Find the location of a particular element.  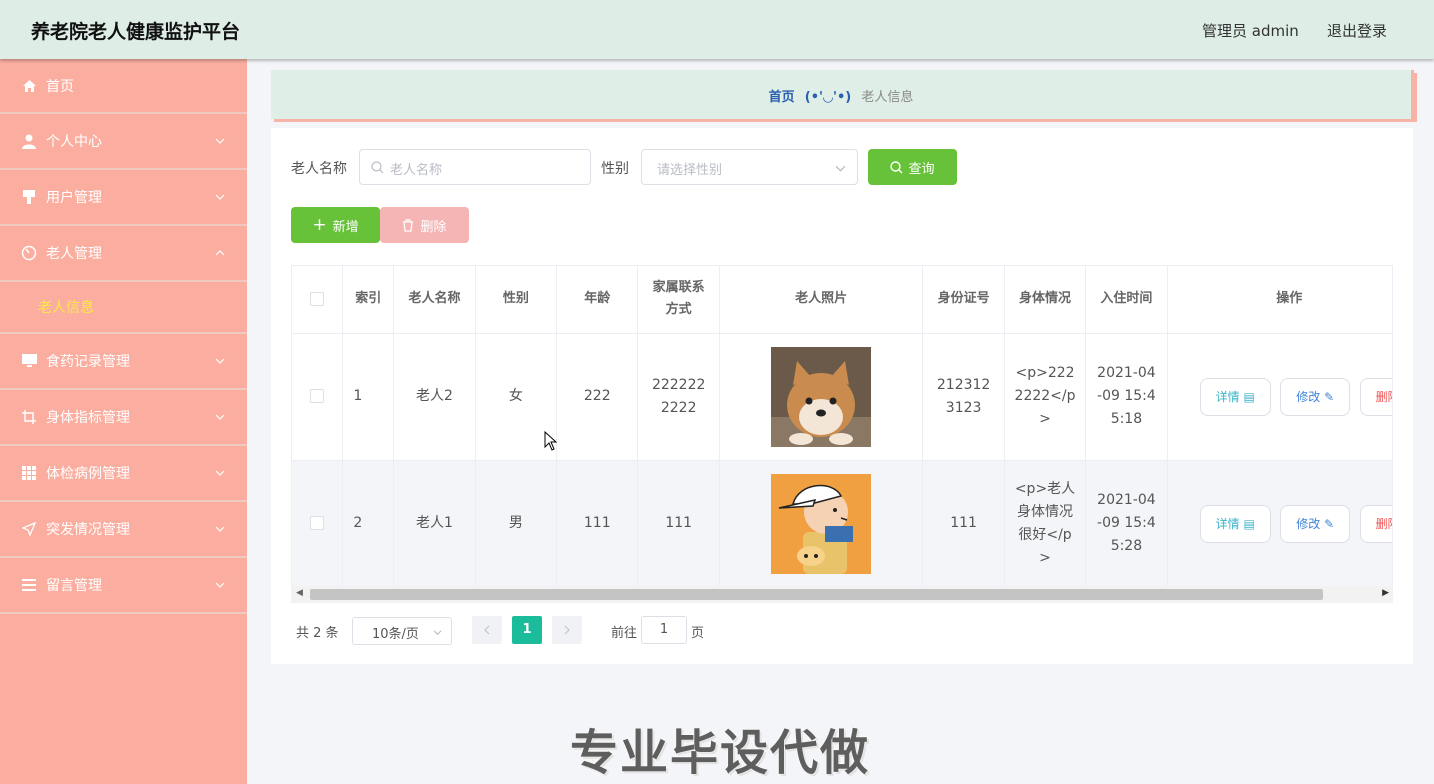

column-header: 操作 is located at coordinates (1279, 300).